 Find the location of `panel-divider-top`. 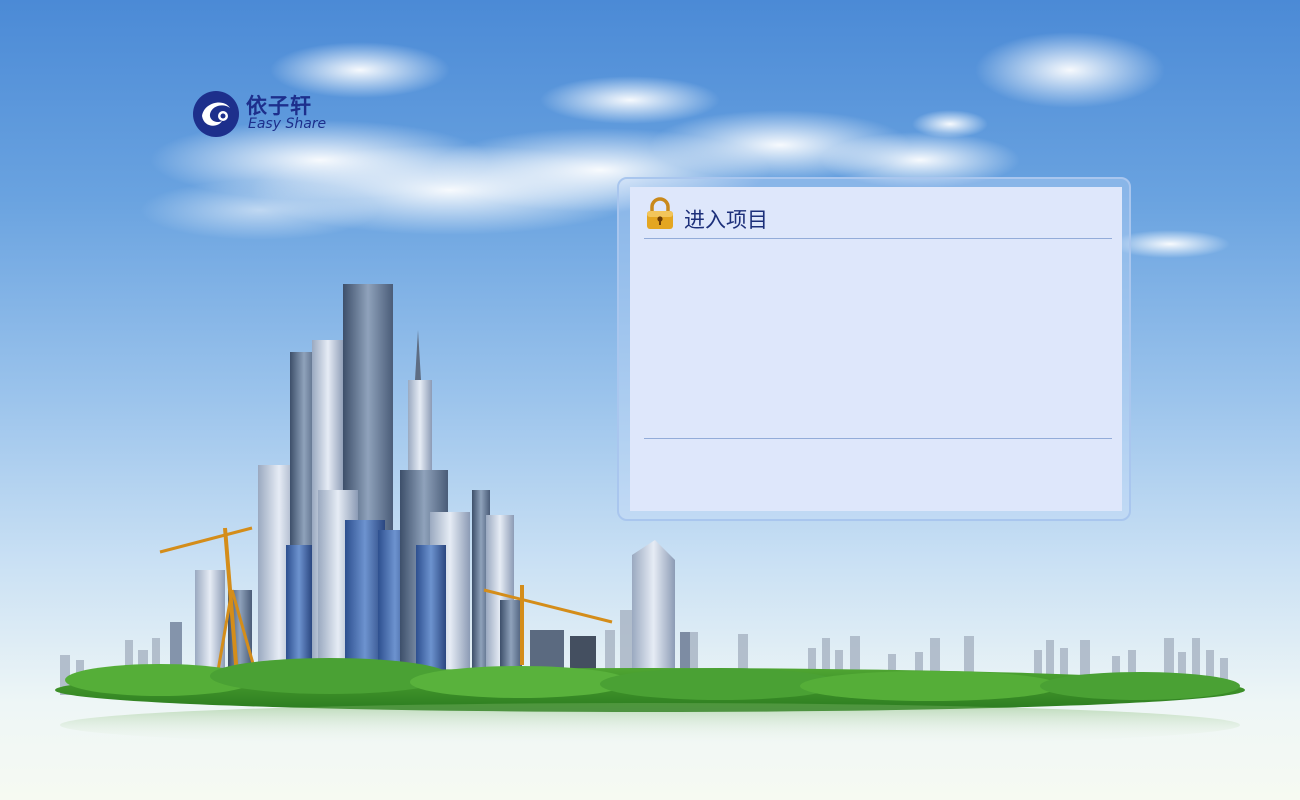

panel-divider-top is located at coordinates (878, 238).